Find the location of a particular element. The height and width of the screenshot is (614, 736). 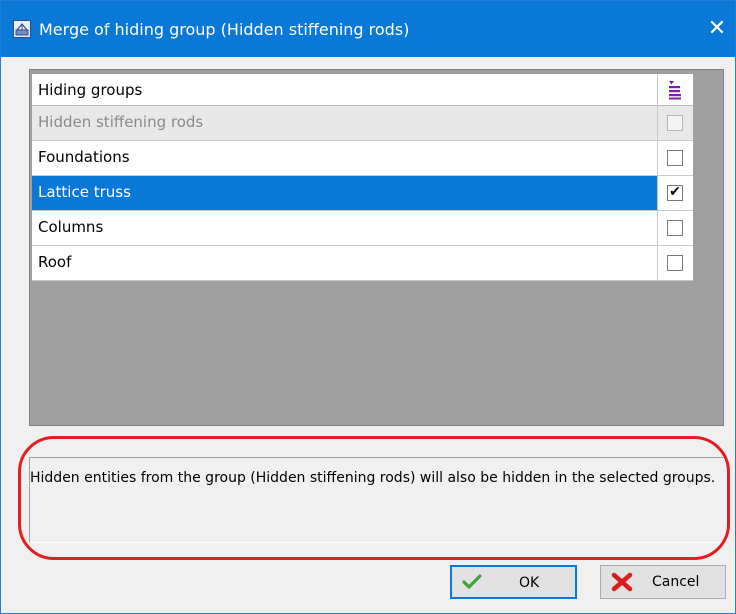

table-row: Columns is located at coordinates (362, 228).